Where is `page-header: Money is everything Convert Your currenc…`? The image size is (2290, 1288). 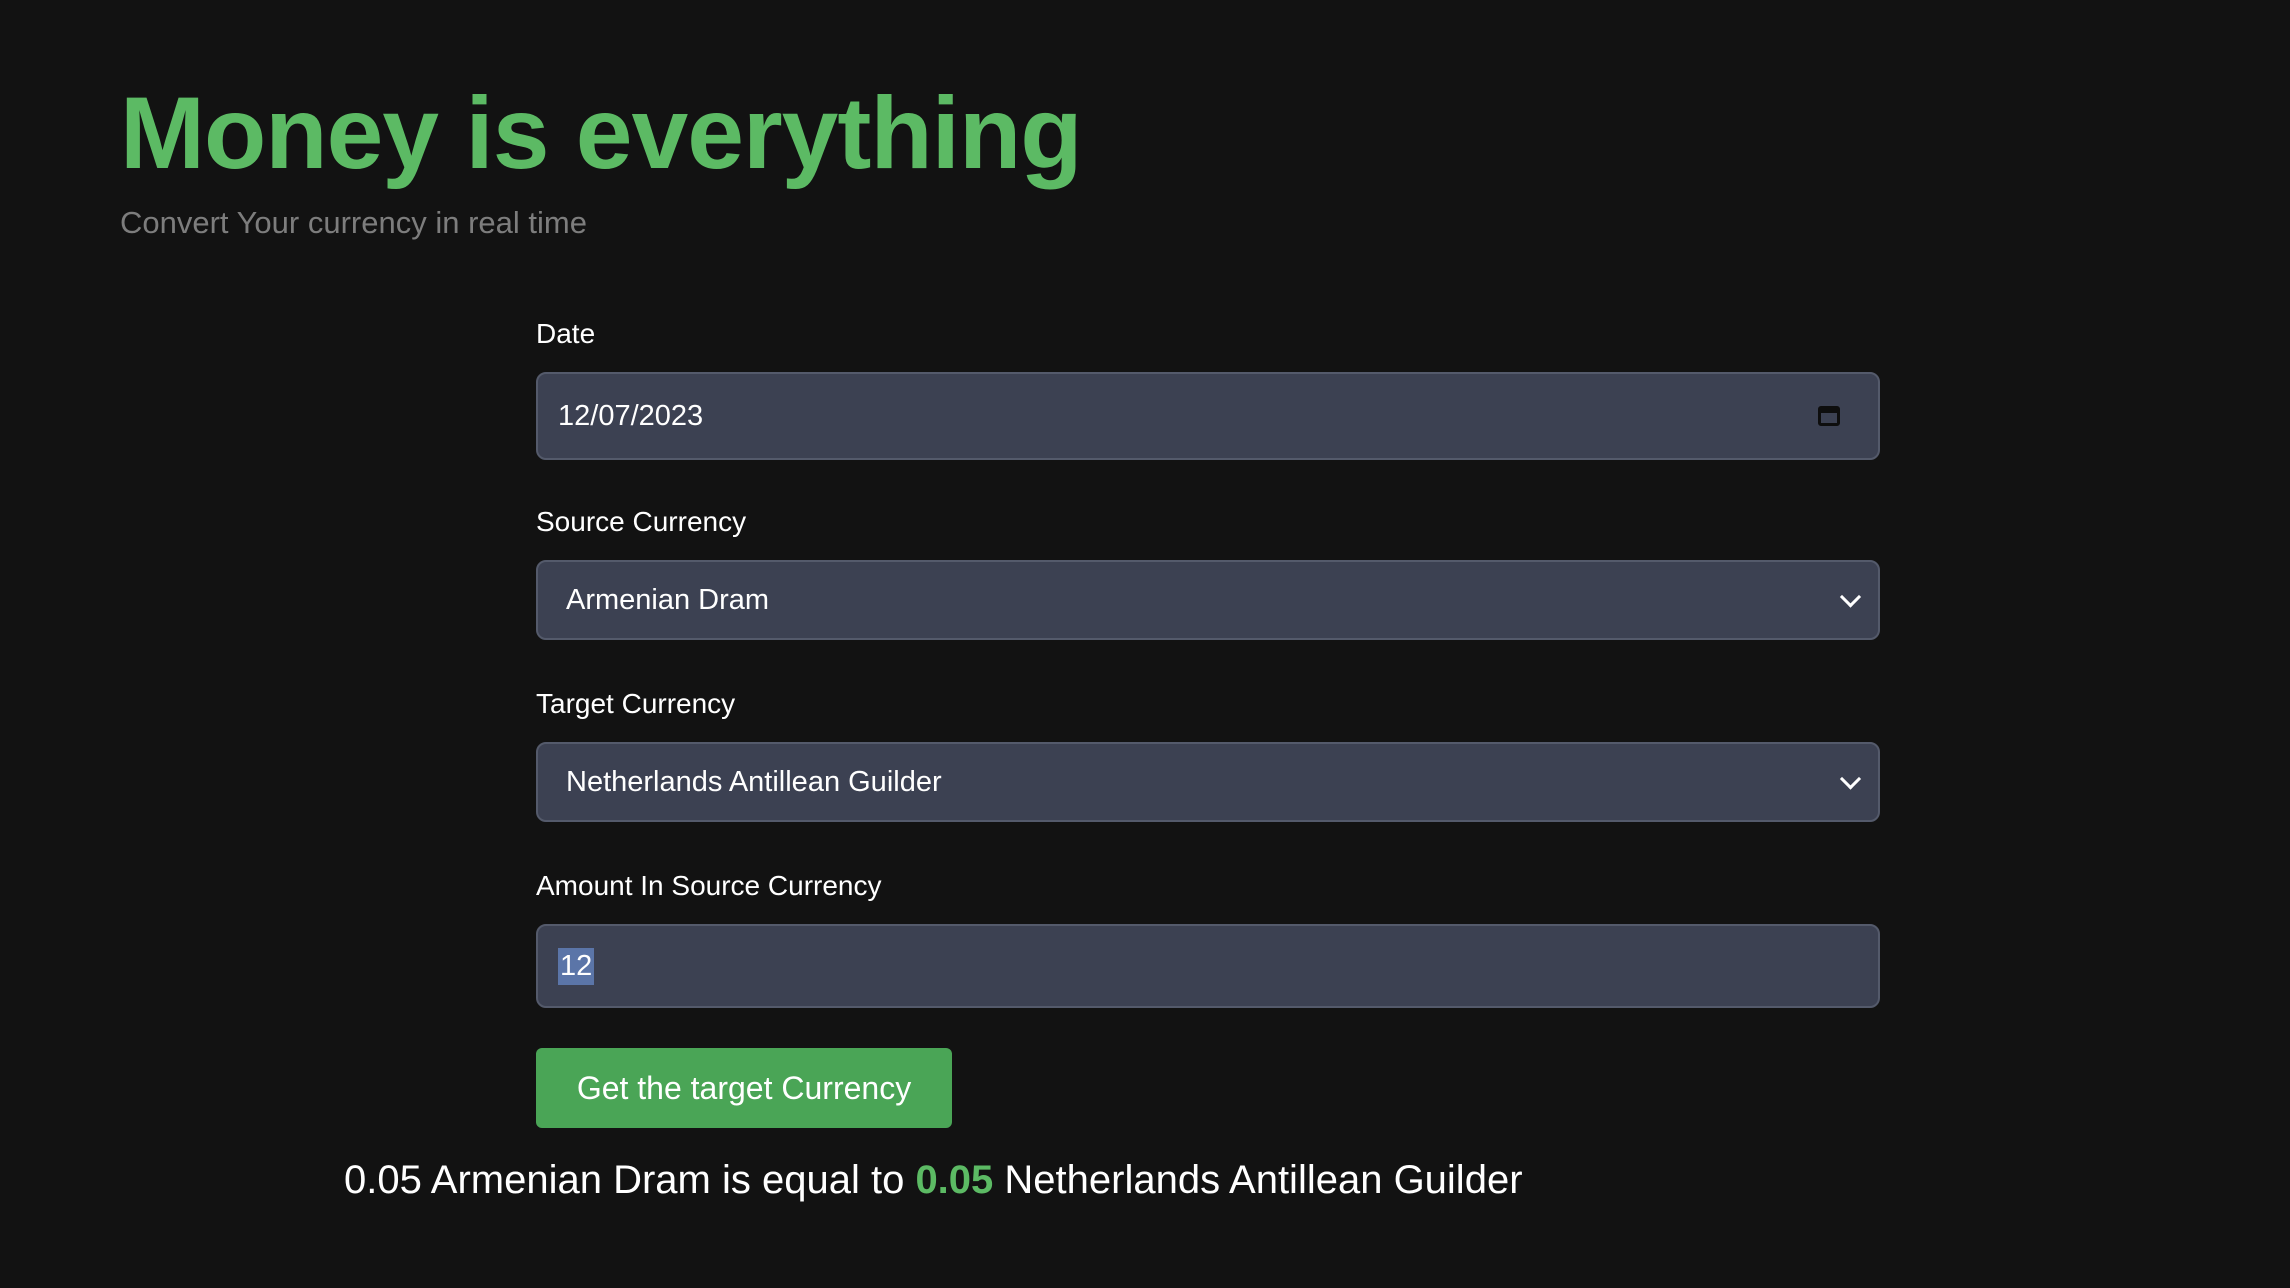 page-header: Money is everything Convert Your currenc… is located at coordinates (601, 158).